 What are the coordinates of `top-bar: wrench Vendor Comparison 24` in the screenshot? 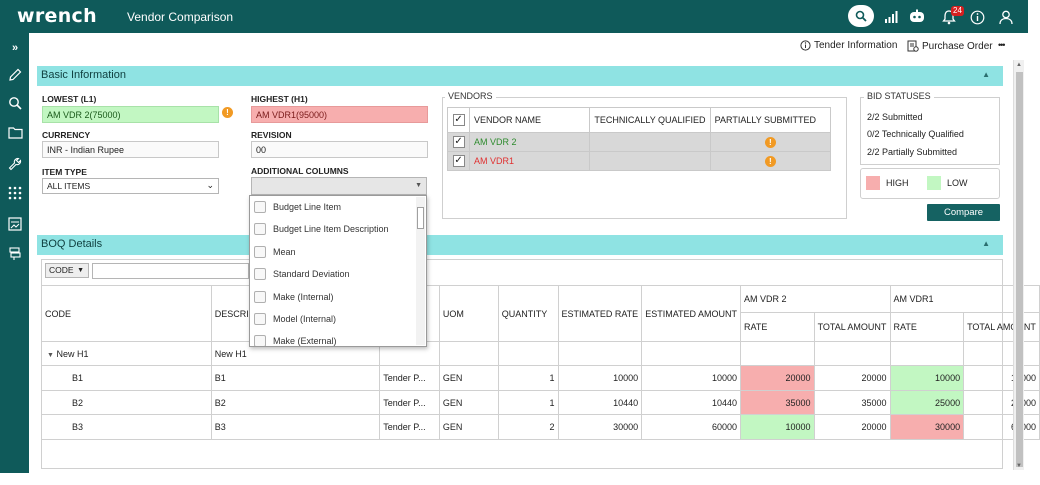 It's located at (514, 16).